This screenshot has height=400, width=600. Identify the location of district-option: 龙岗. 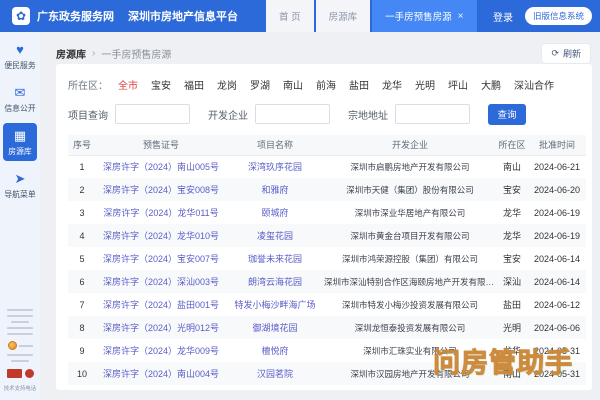
(227, 86).